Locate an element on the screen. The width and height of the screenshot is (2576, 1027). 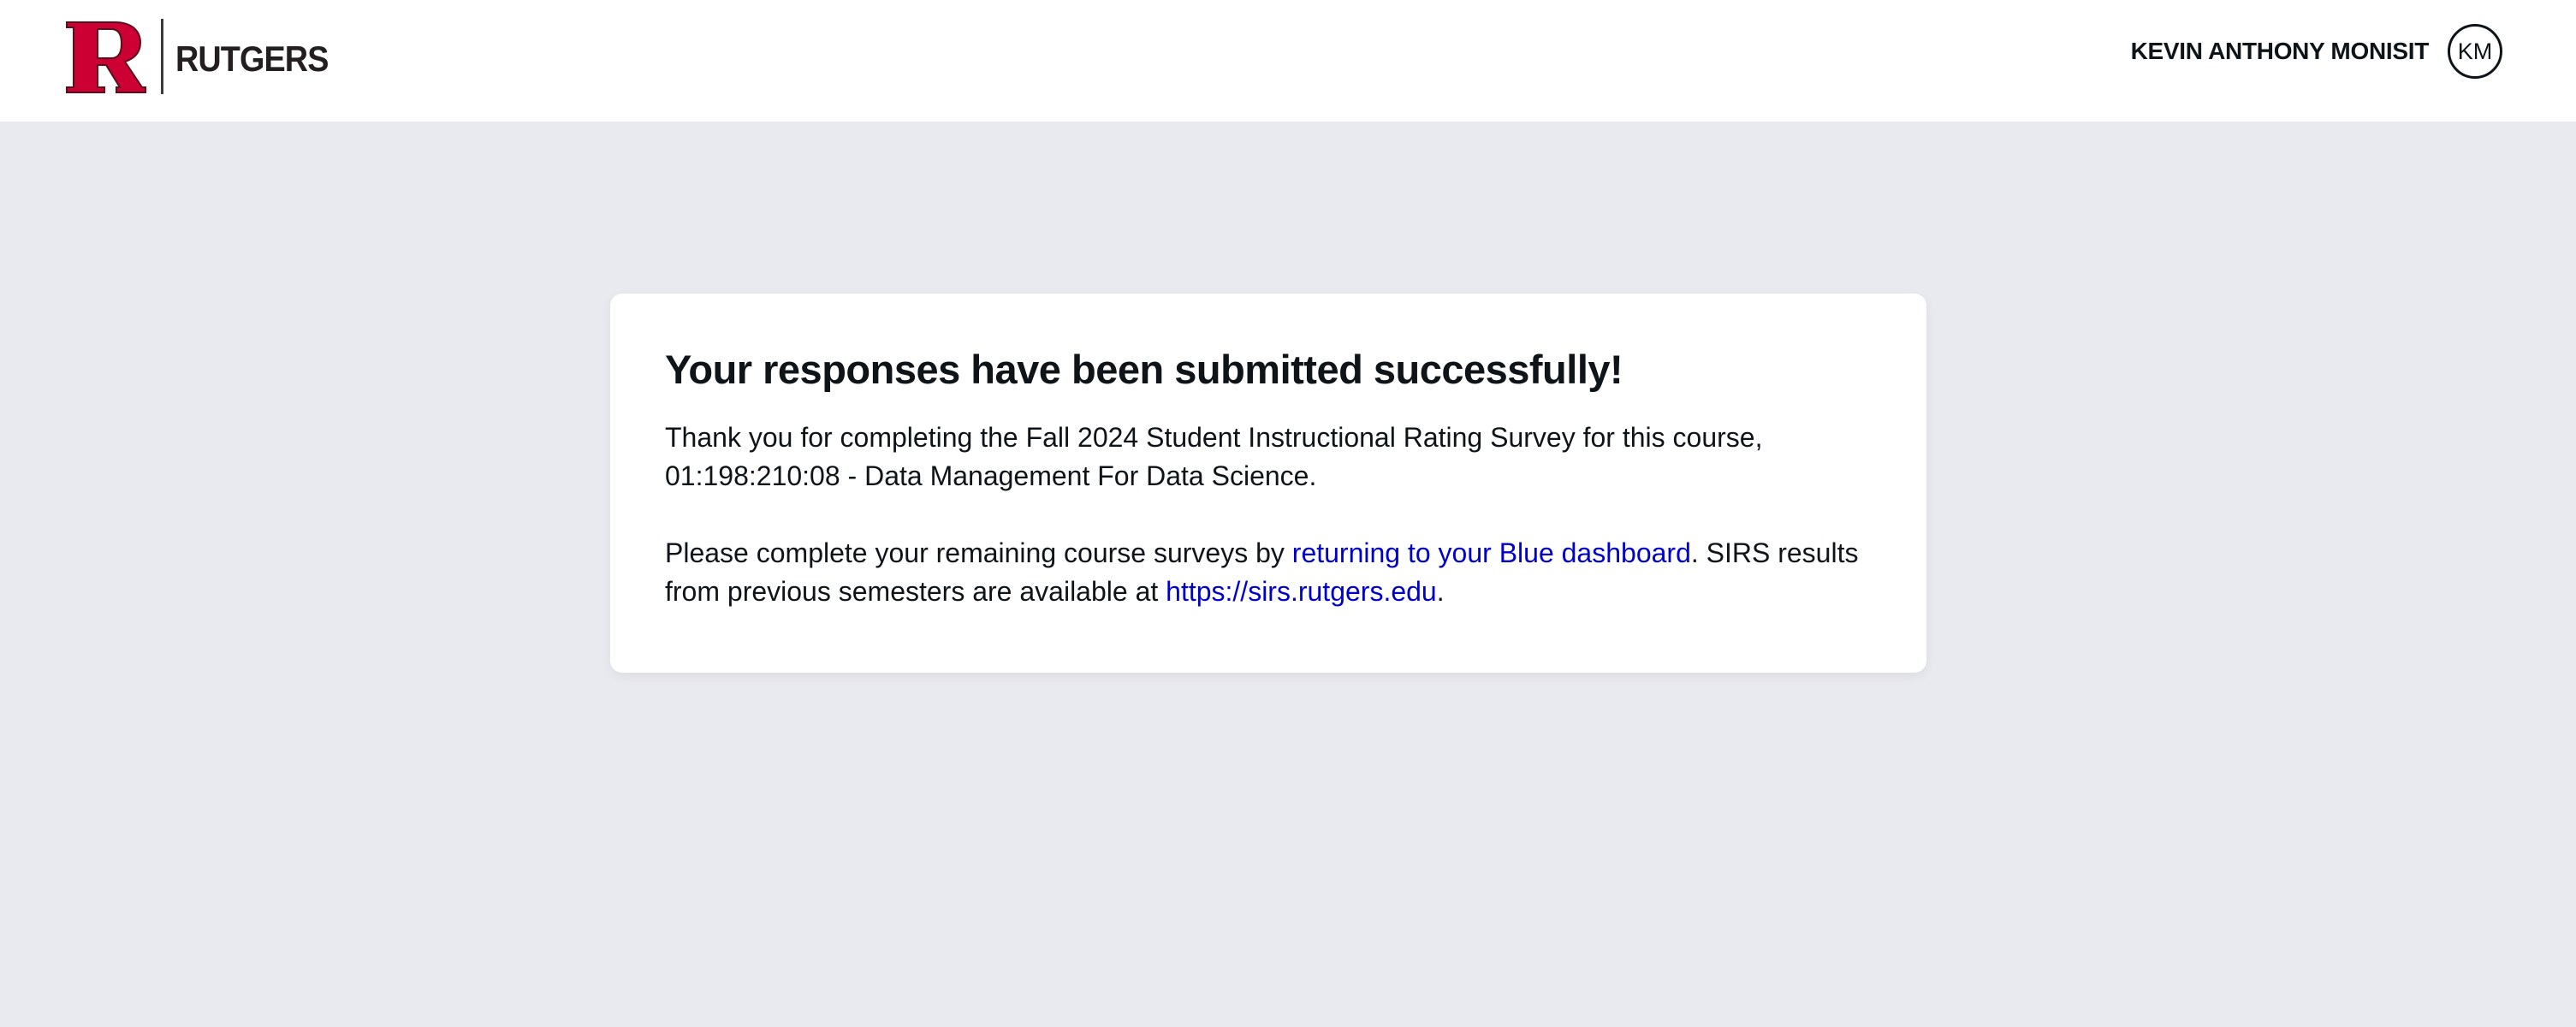
user-menu: KEVIN ANTHONY MONISIT KM is located at coordinates (2316, 51).